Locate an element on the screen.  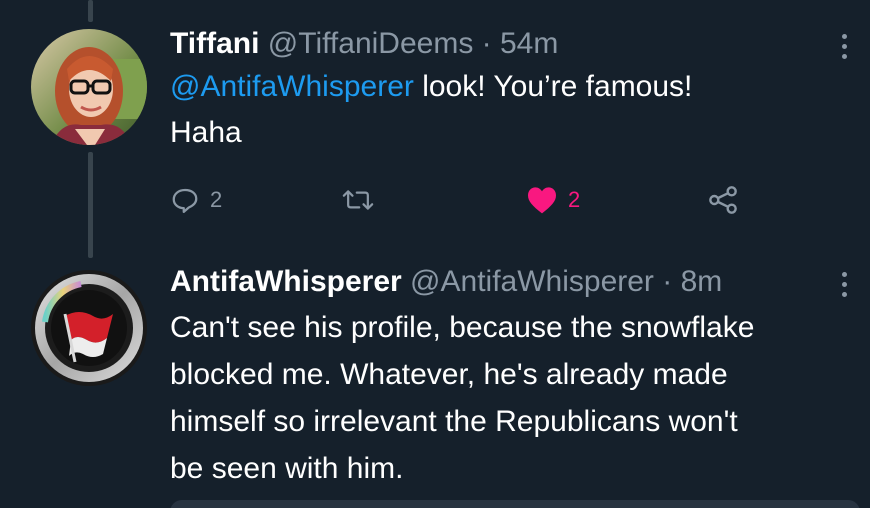
heart-icon is located at coordinates (542, 200).